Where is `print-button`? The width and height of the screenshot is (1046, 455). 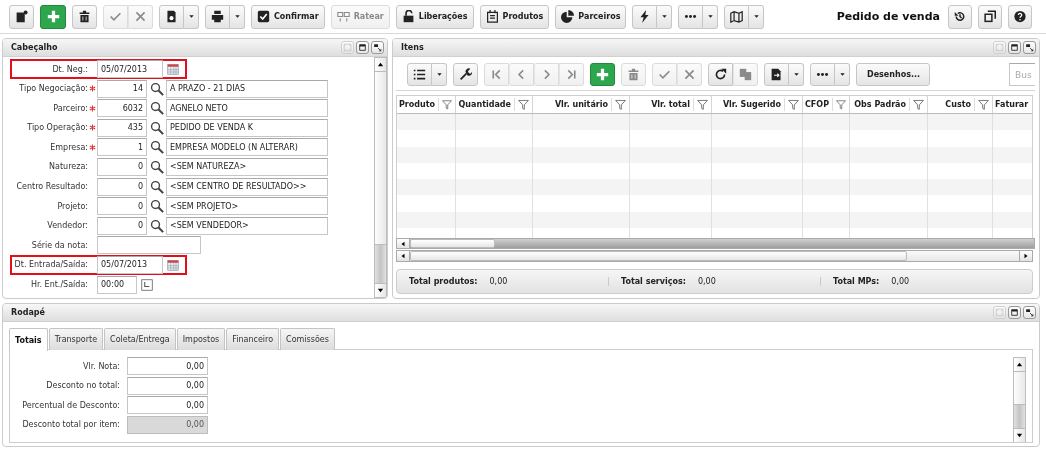
print-button is located at coordinates (217, 16).